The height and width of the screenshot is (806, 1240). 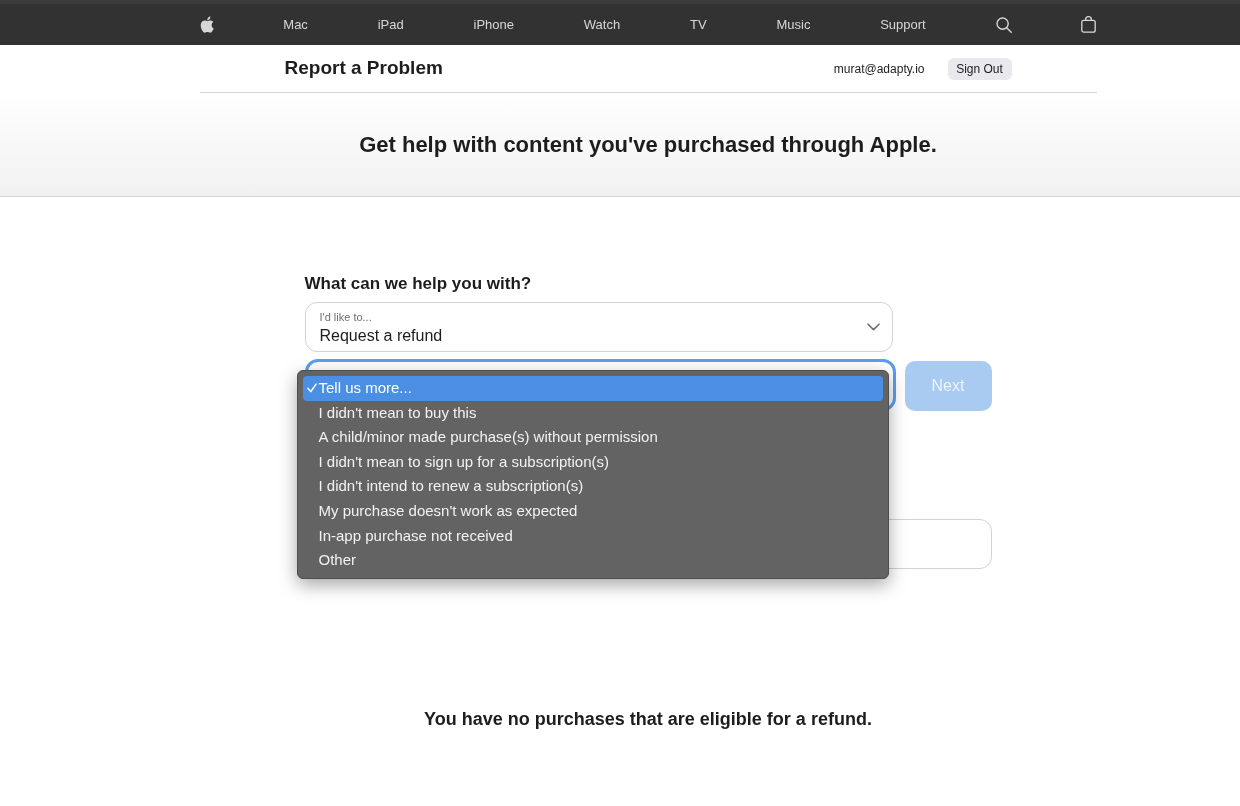 What do you see at coordinates (648, 145) in the screenshot?
I see `hero-heading: Get help with content you've purchased through Apple.` at bounding box center [648, 145].